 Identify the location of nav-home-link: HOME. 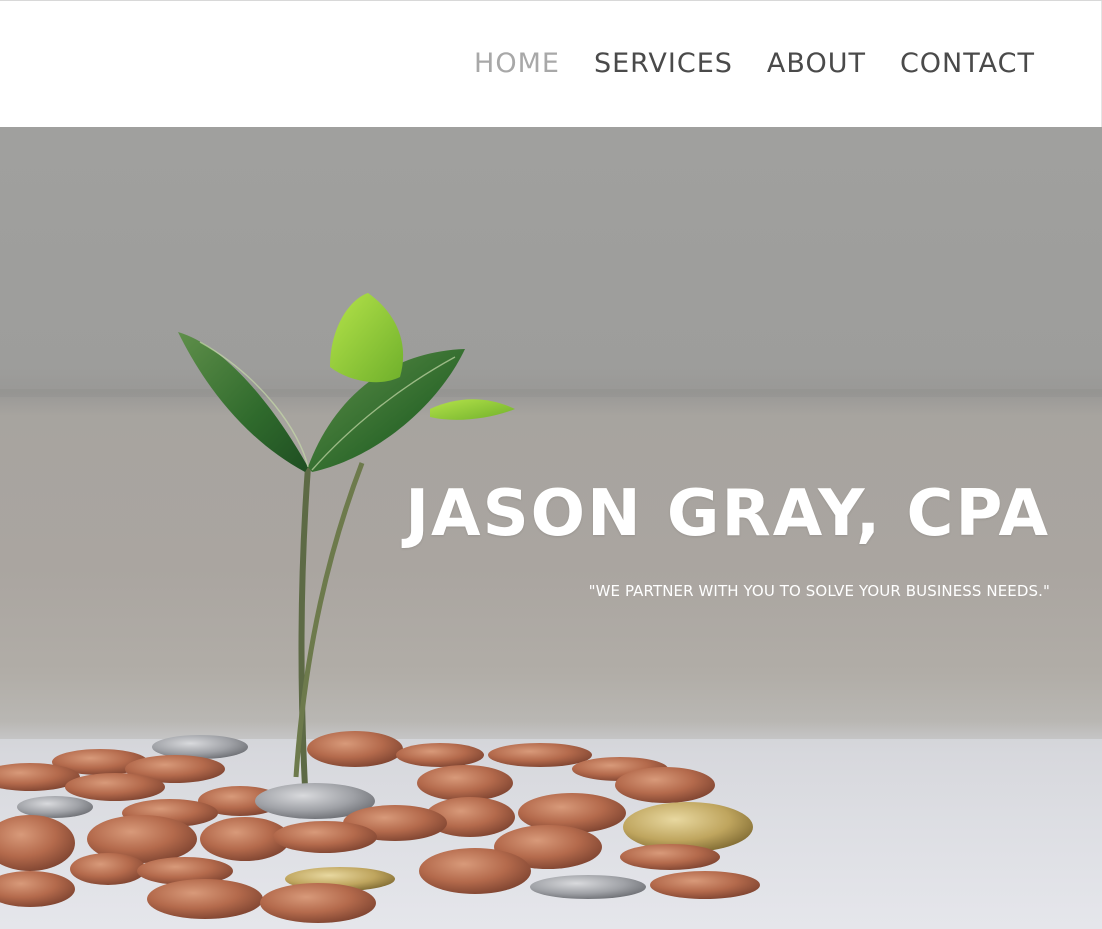
(517, 63).